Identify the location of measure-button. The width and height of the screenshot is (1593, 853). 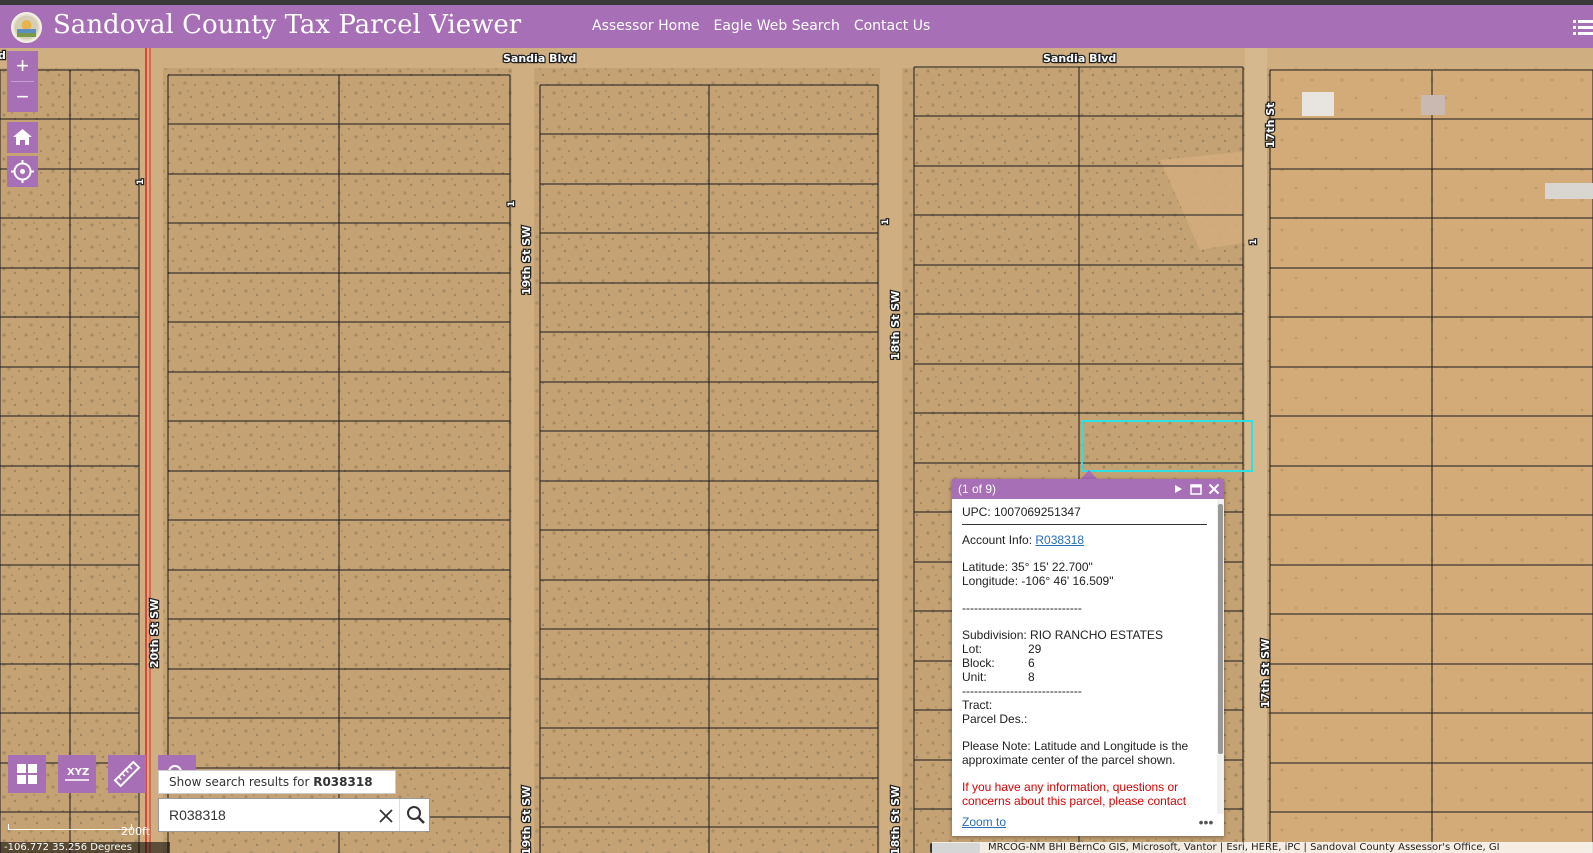
(127, 774).